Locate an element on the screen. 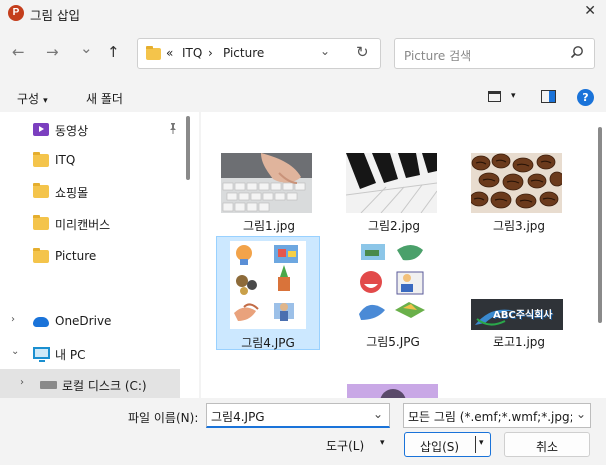  address-bar: « ITQ › Picture ⌄ ↻ is located at coordinates (259, 53).